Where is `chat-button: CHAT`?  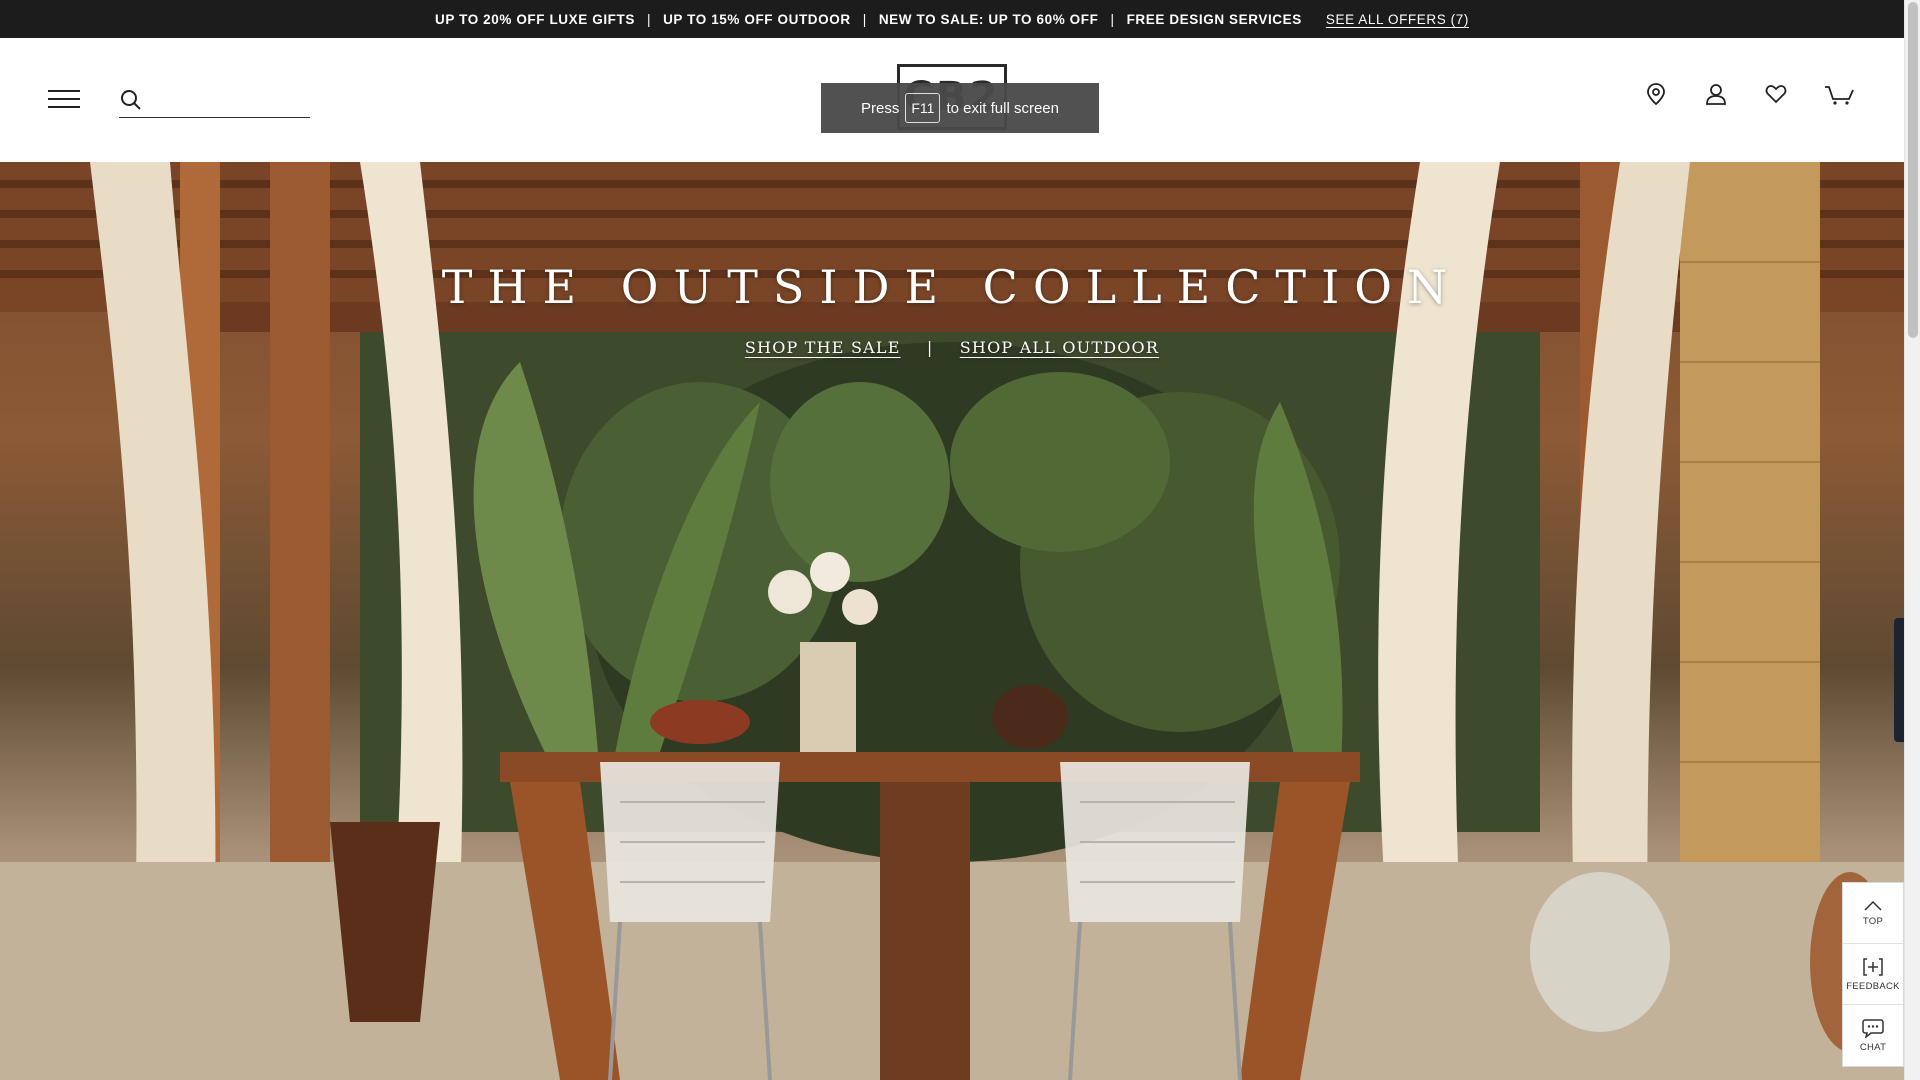 chat-button: CHAT is located at coordinates (1873, 1035).